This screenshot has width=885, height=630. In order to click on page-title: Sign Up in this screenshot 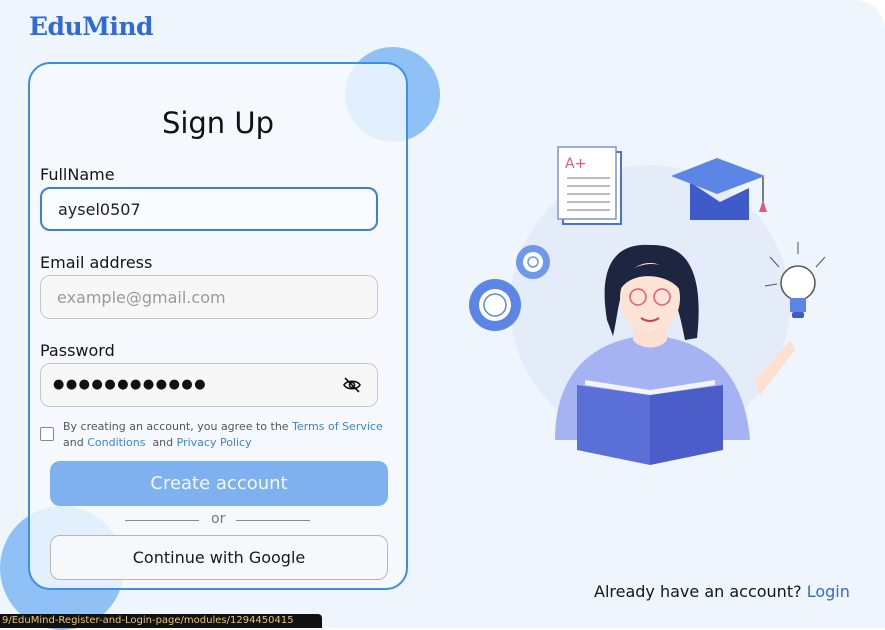, I will do `click(218, 123)`.